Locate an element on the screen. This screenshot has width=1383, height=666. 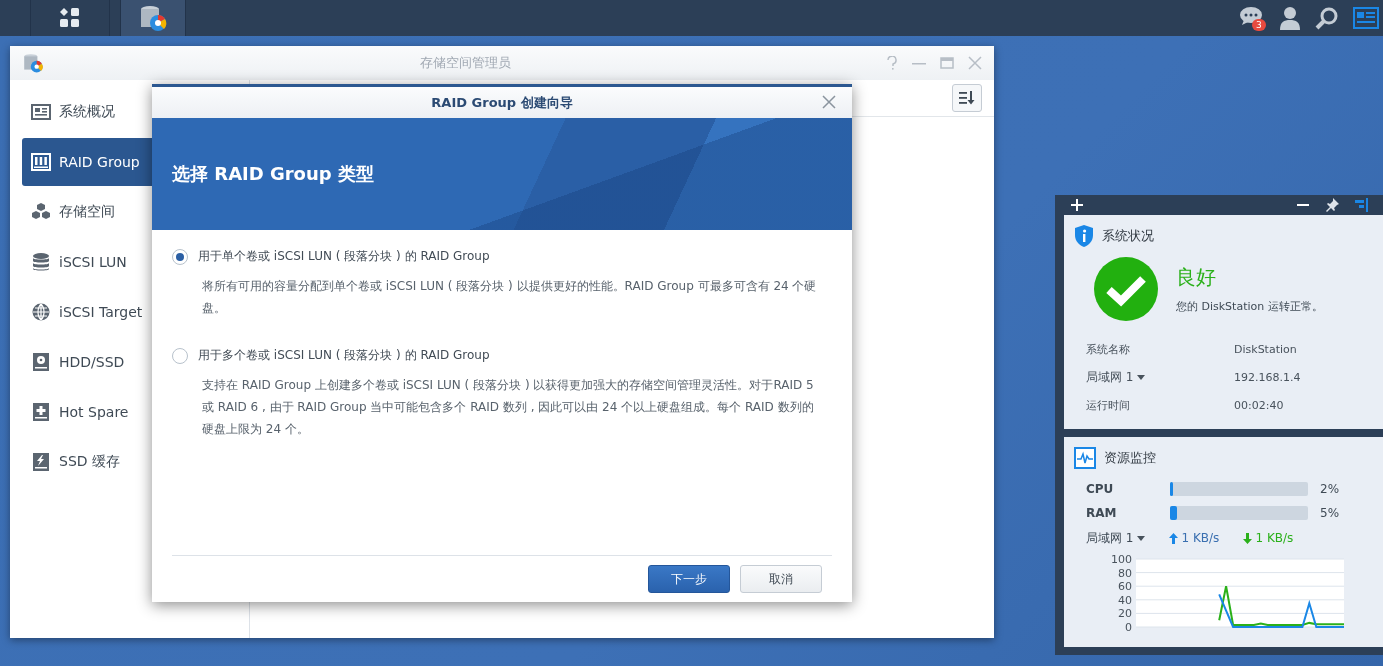
upload-arrow-icon is located at coordinates (1174, 538).